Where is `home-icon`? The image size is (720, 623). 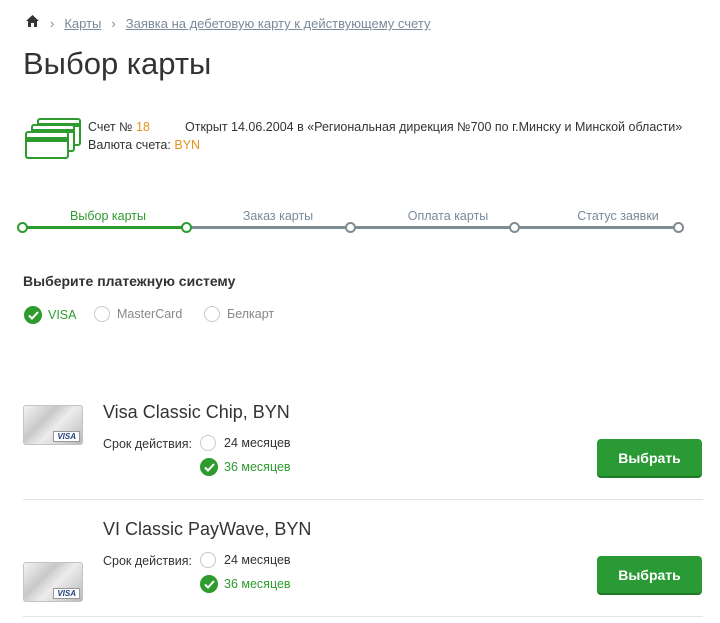
home-icon is located at coordinates (32, 23).